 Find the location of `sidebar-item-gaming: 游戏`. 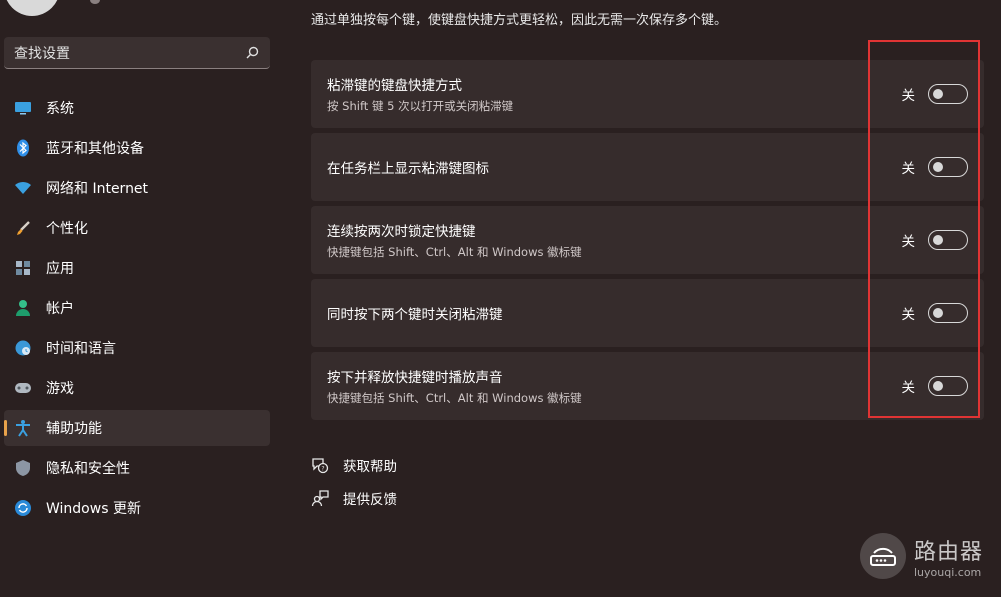

sidebar-item-gaming: 游戏 is located at coordinates (137, 388).